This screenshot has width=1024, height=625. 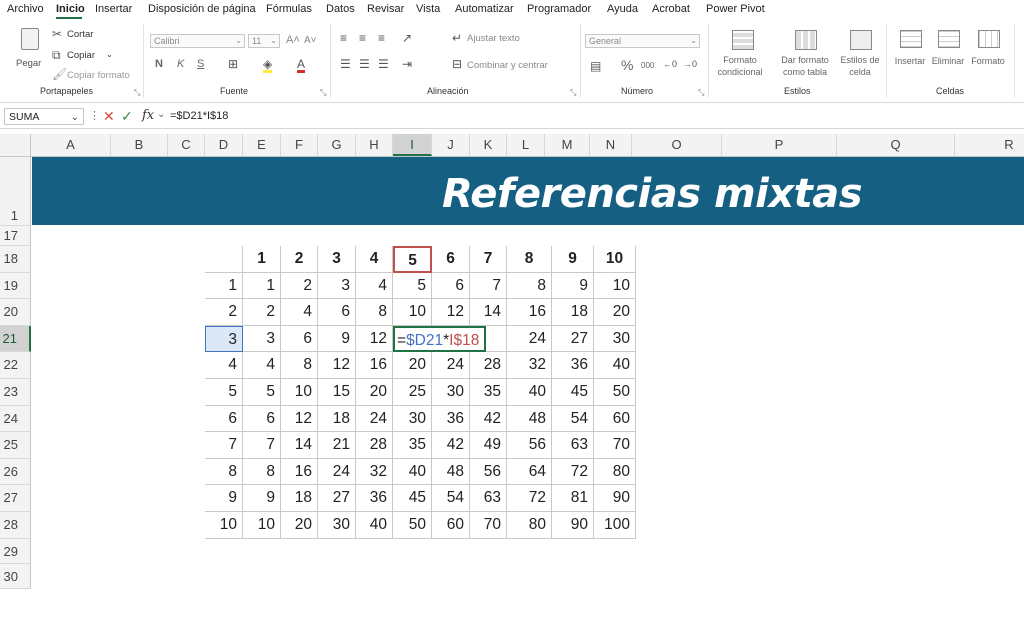 What do you see at coordinates (15, 145) in the screenshot?
I see `select-all-corner` at bounding box center [15, 145].